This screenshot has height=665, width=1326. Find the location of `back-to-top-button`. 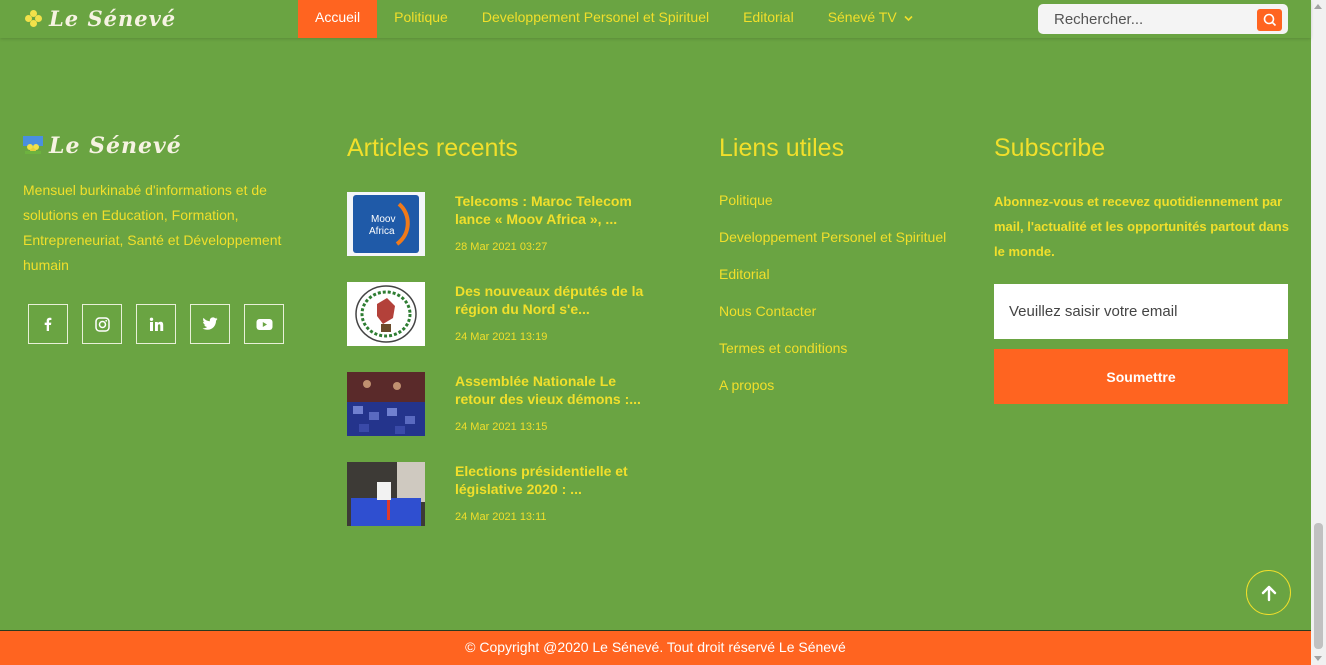

back-to-top-button is located at coordinates (1268, 592).